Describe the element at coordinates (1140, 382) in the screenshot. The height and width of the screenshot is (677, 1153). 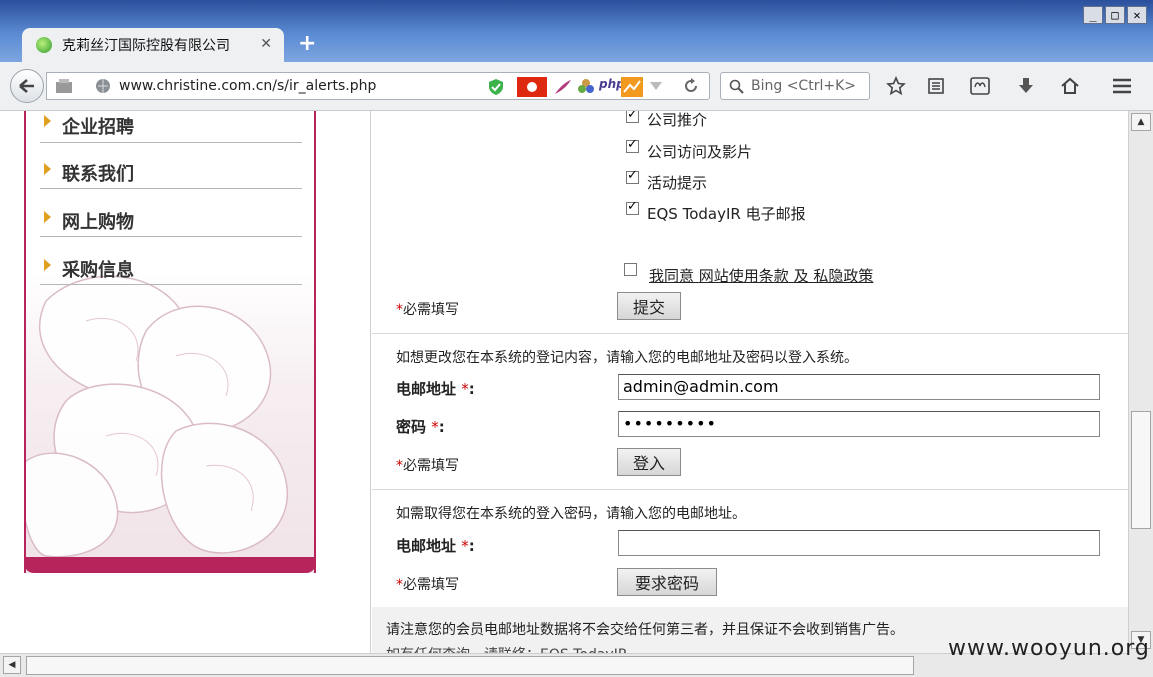
I see `vertical-scrollbar: ▲ ▼` at that location.